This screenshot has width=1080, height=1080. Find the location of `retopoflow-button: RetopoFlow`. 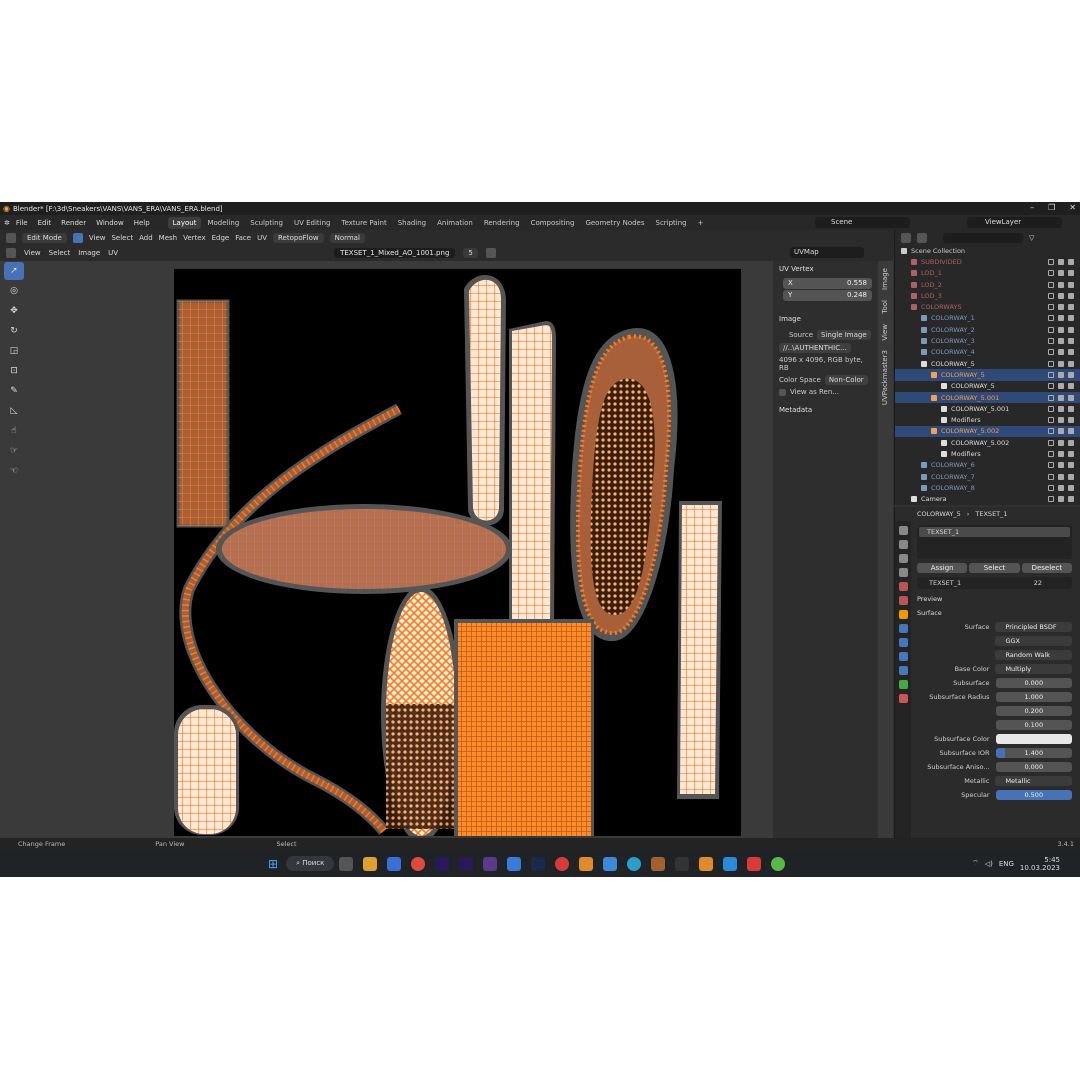

retopoflow-button: RetopoFlow is located at coordinates (298, 237).